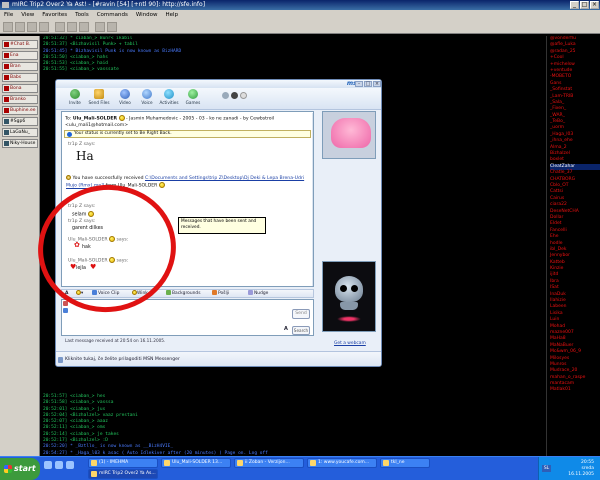 Image resolution: width=600 pixels, height=480 pixels. I want to click on games-button: Games, so click(193, 99).